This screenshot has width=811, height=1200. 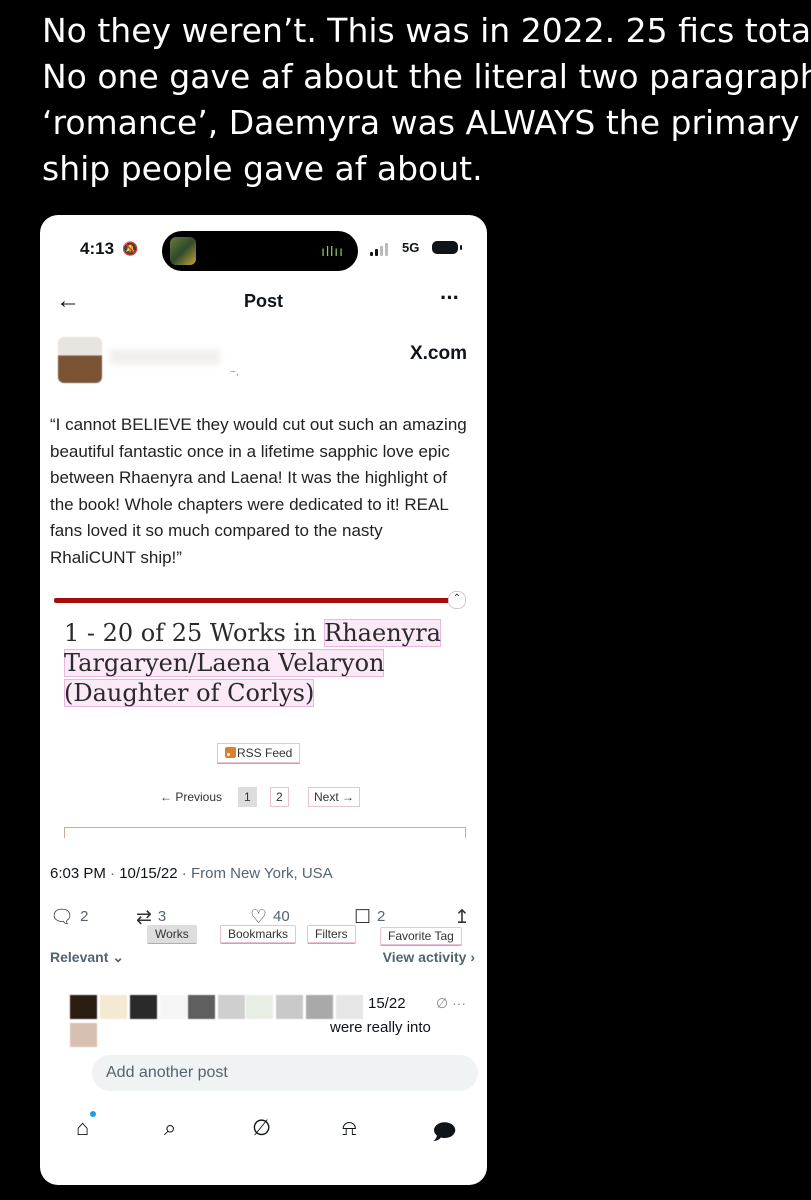 I want to click on grok-icon: ∅, so click(x=261, y=1128).